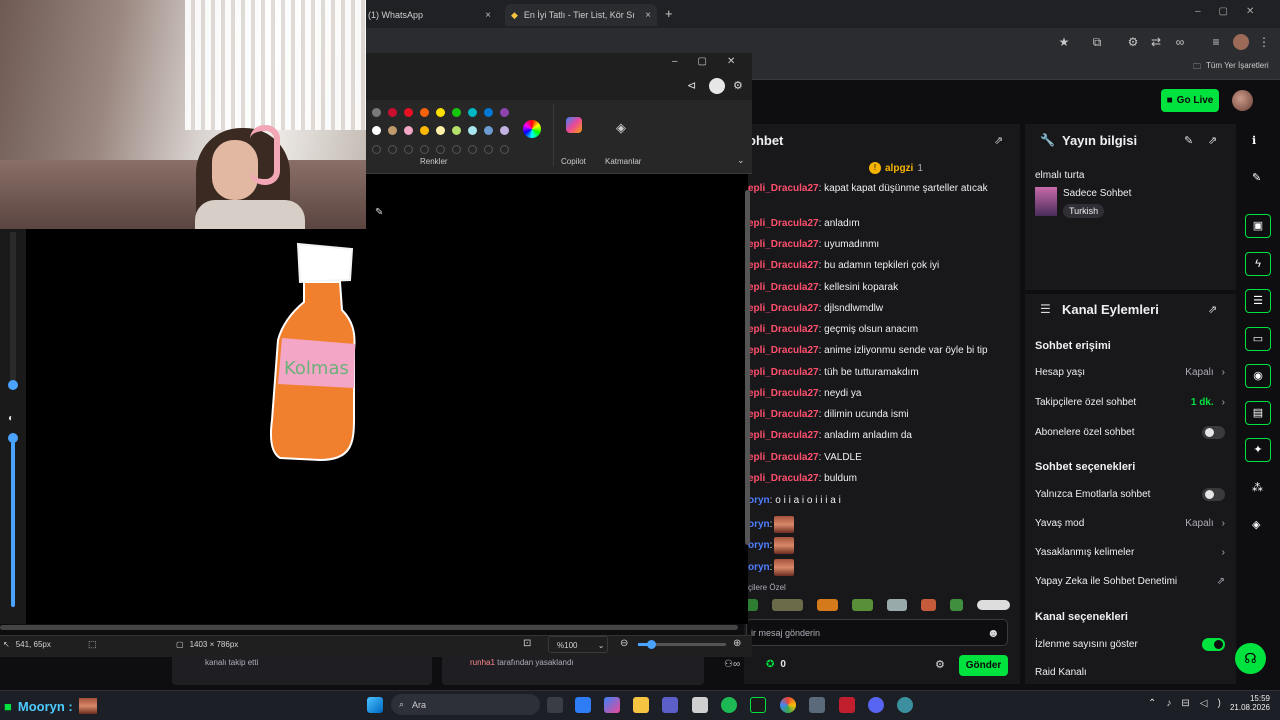  Describe the element at coordinates (1130, 372) in the screenshot. I see `account-age-row: Hesap yaşı Kapalı ›` at that location.